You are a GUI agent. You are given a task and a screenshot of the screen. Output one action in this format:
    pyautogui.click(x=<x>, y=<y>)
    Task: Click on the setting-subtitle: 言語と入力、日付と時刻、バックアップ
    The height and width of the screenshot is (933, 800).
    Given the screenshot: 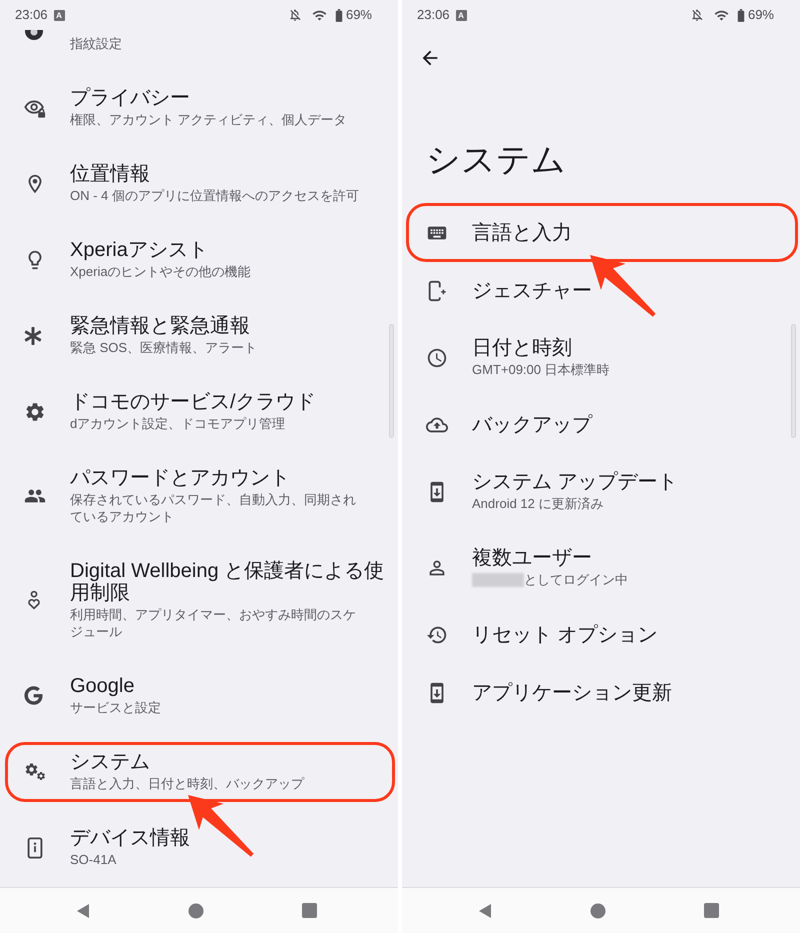 What is the action you would take?
    pyautogui.click(x=187, y=783)
    